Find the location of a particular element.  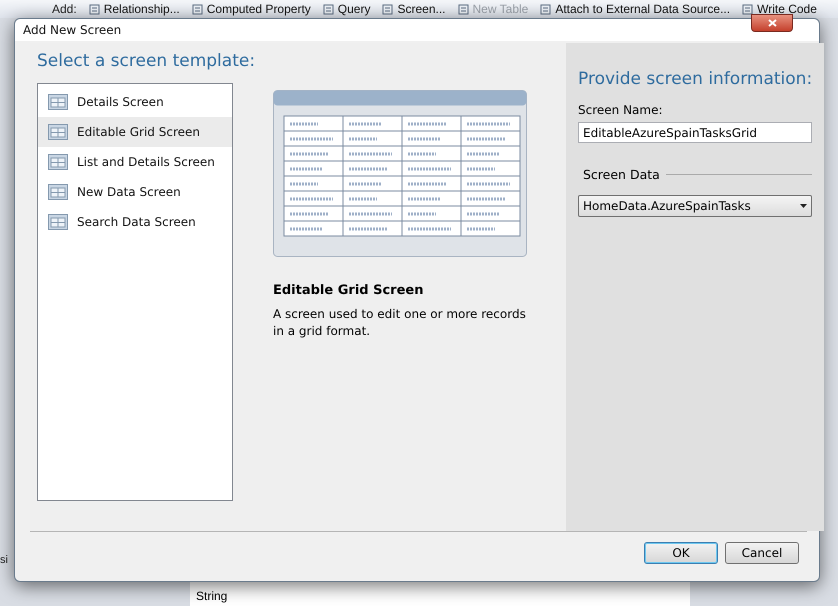

screen-name-field: EditableAzureSpainTasksGrid is located at coordinates (695, 132).